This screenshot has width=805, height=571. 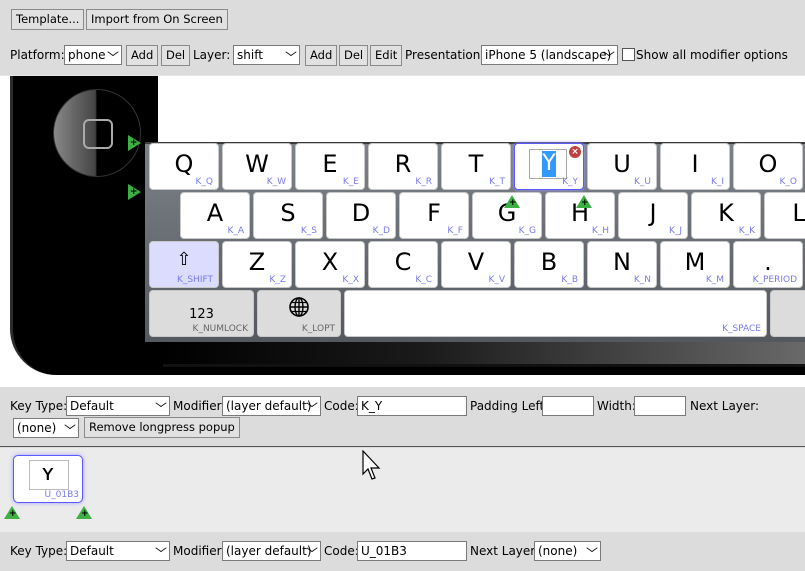 What do you see at coordinates (616, 406) in the screenshot?
I see `width-label: Width:` at bounding box center [616, 406].